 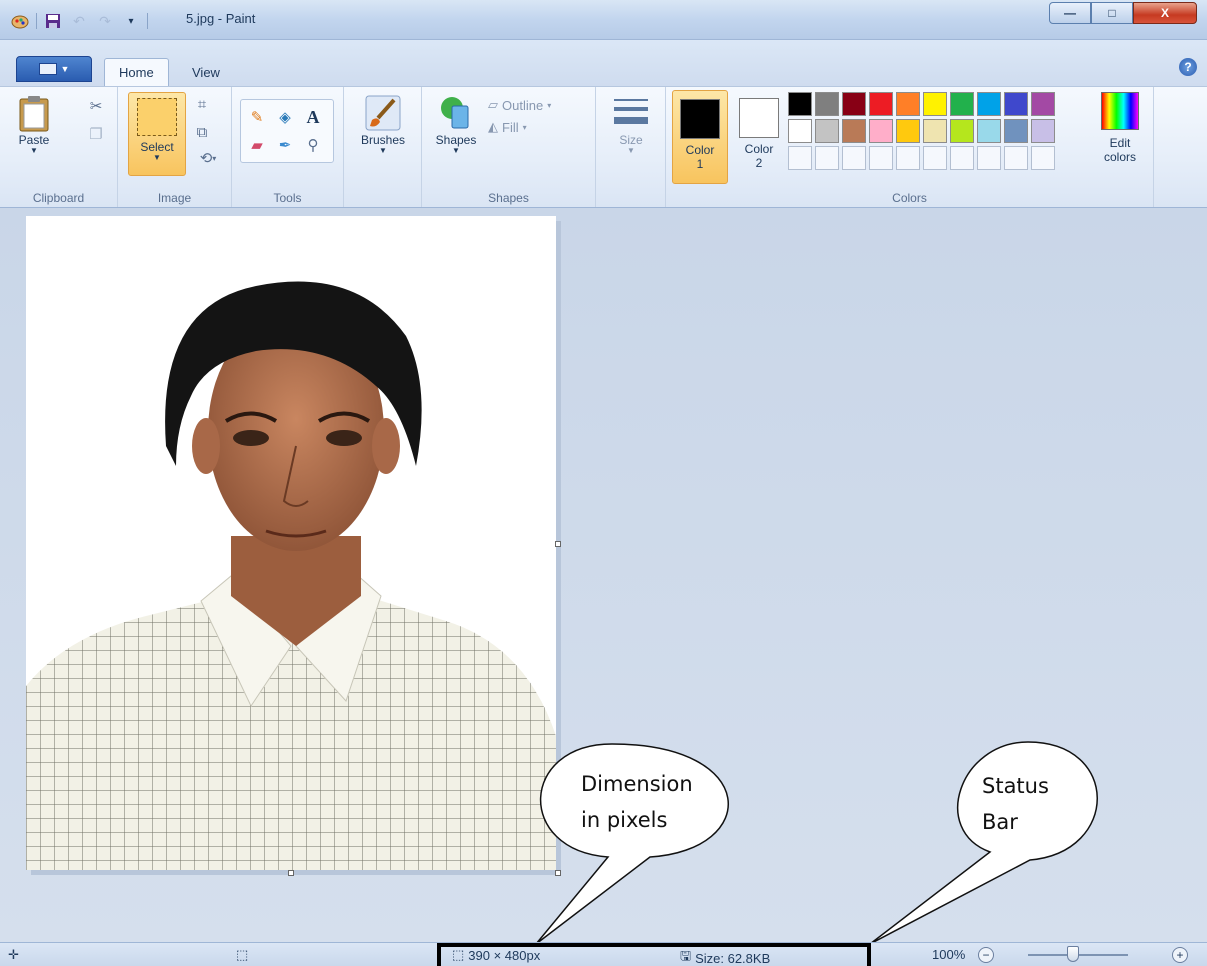 What do you see at coordinates (287, 198) in the screenshot?
I see `group-label-tools: Tools` at bounding box center [287, 198].